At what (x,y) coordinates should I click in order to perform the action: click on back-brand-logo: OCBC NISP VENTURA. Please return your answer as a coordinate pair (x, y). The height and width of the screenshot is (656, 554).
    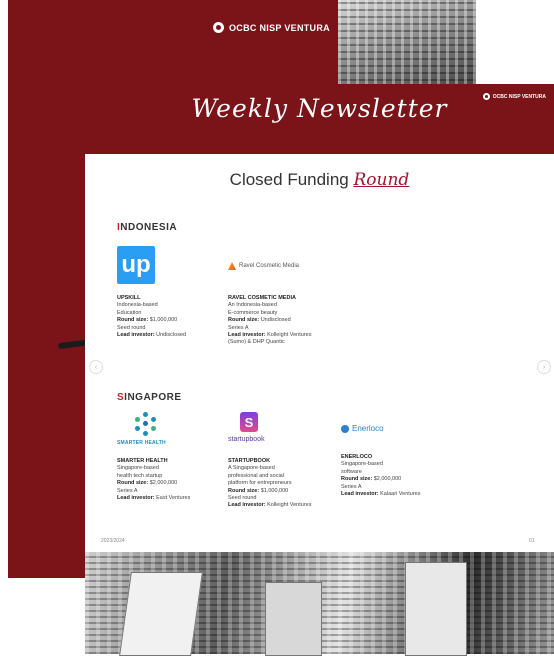
    Looking at the image, I should click on (271, 27).